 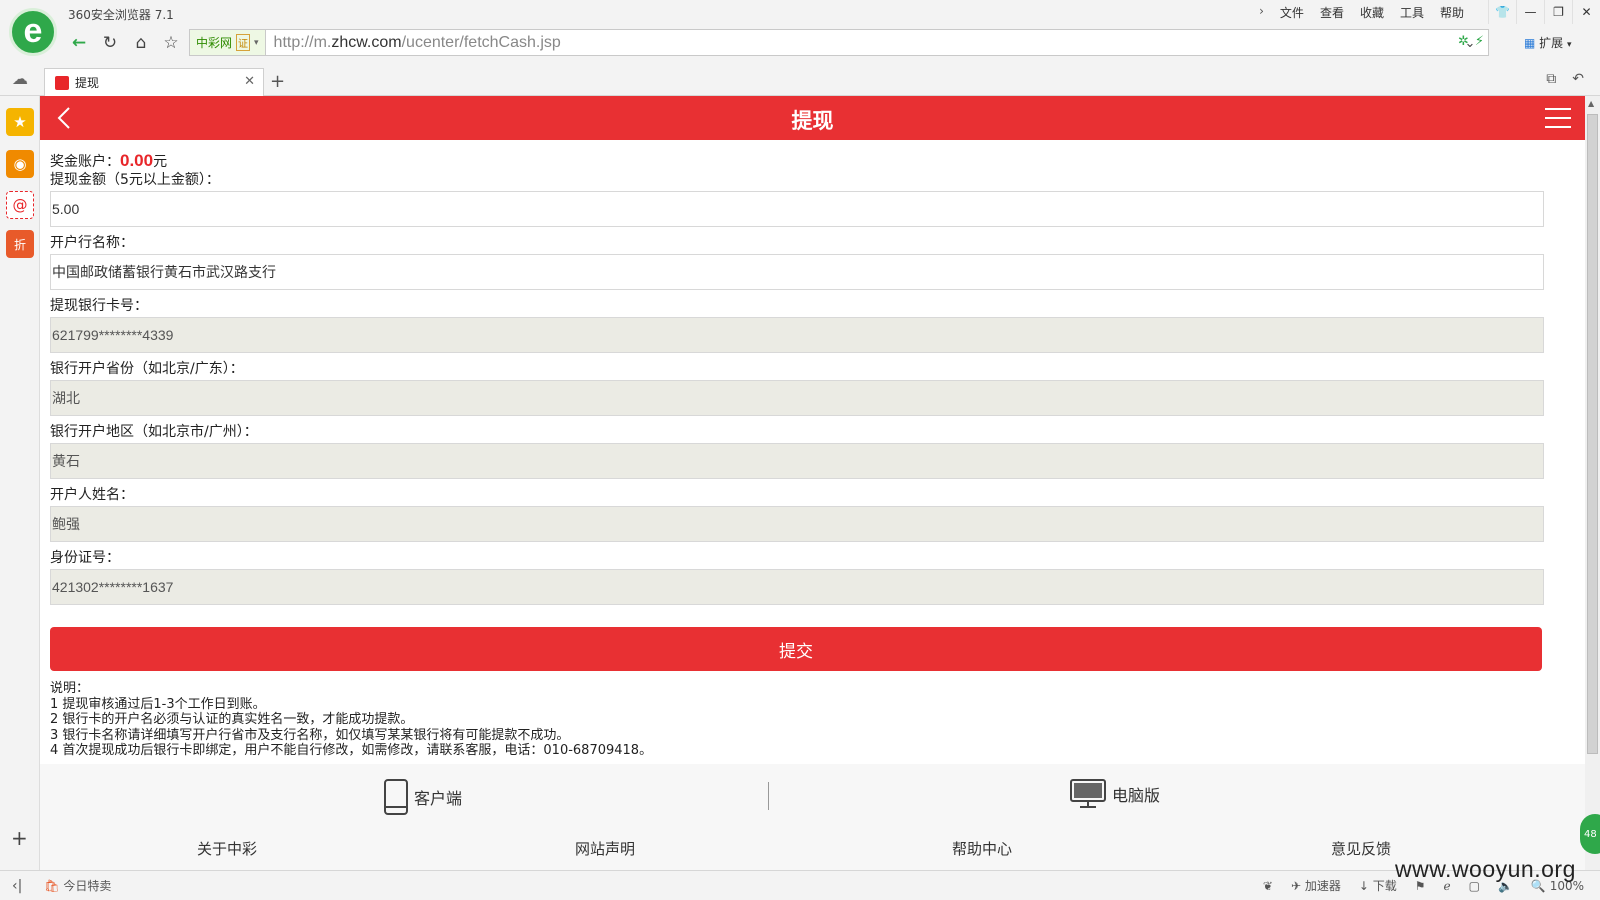 What do you see at coordinates (87, 886) in the screenshot?
I see `daily-deals-label: 今日特卖` at bounding box center [87, 886].